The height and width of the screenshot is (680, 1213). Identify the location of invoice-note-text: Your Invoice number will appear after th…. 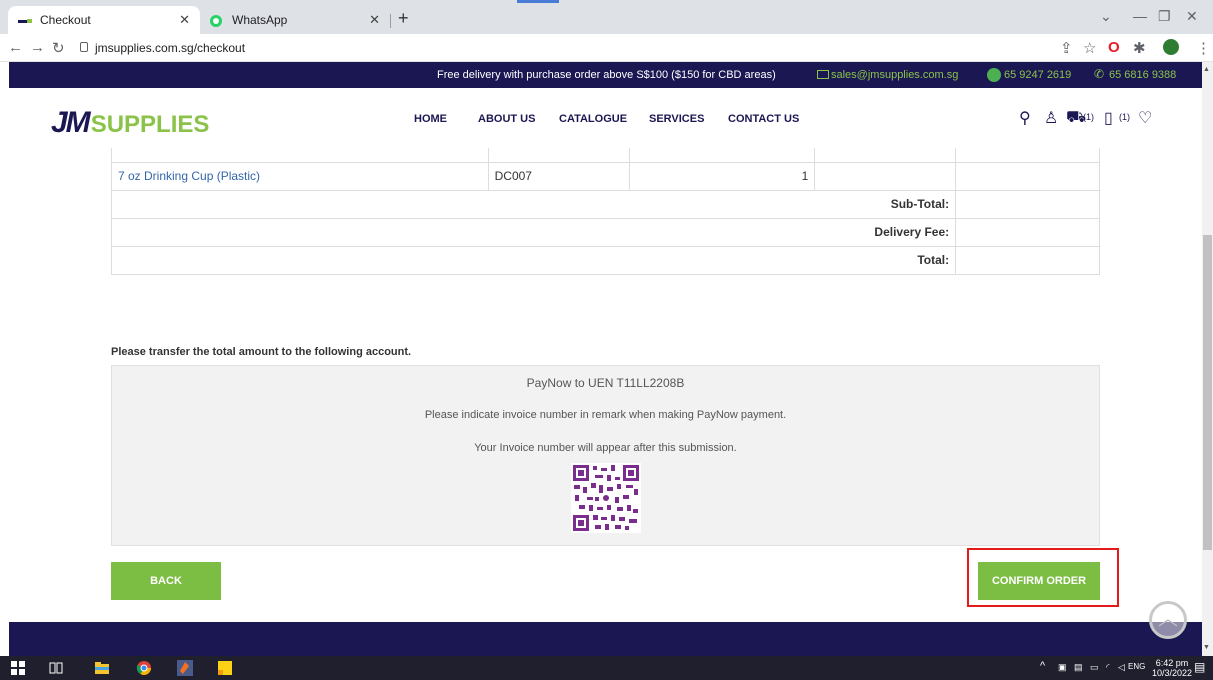
(605, 448).